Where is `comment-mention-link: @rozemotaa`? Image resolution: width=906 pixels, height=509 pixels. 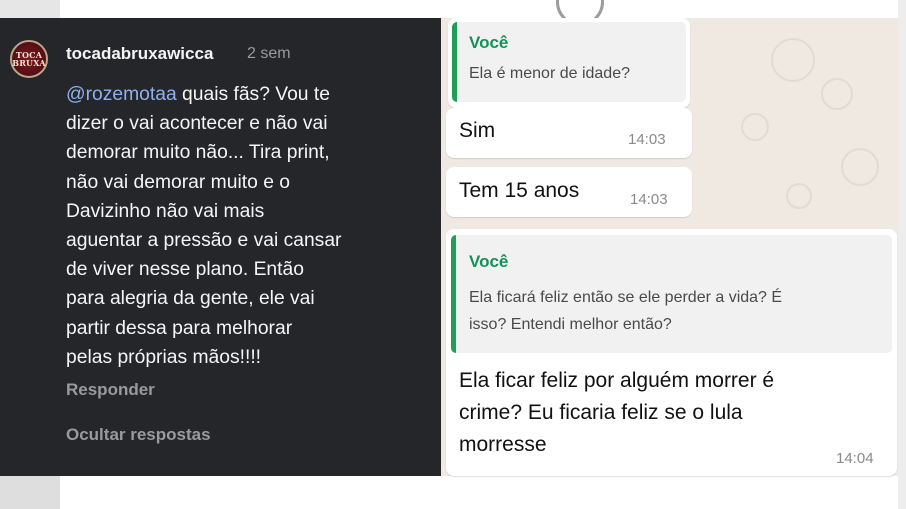
comment-mention-link: @rozemotaa is located at coordinates (121, 94).